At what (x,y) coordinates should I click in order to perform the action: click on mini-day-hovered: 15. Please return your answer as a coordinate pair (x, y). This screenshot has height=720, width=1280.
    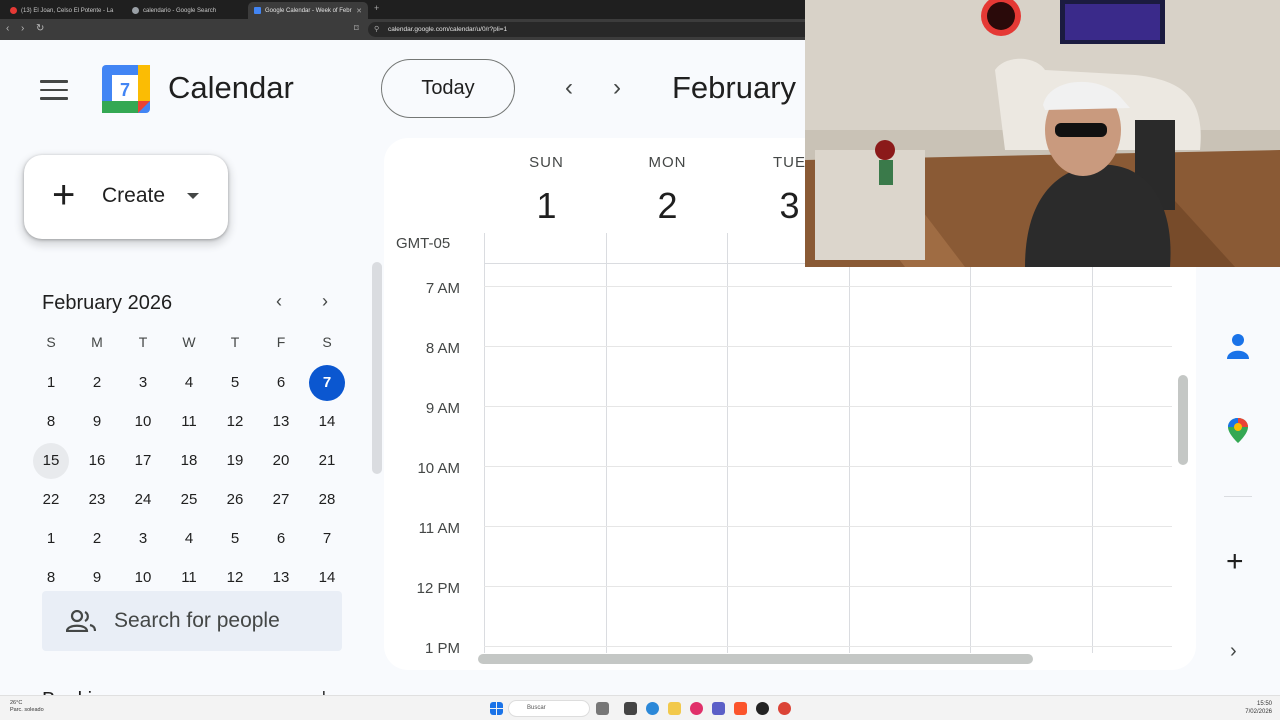
    Looking at the image, I should click on (51, 460).